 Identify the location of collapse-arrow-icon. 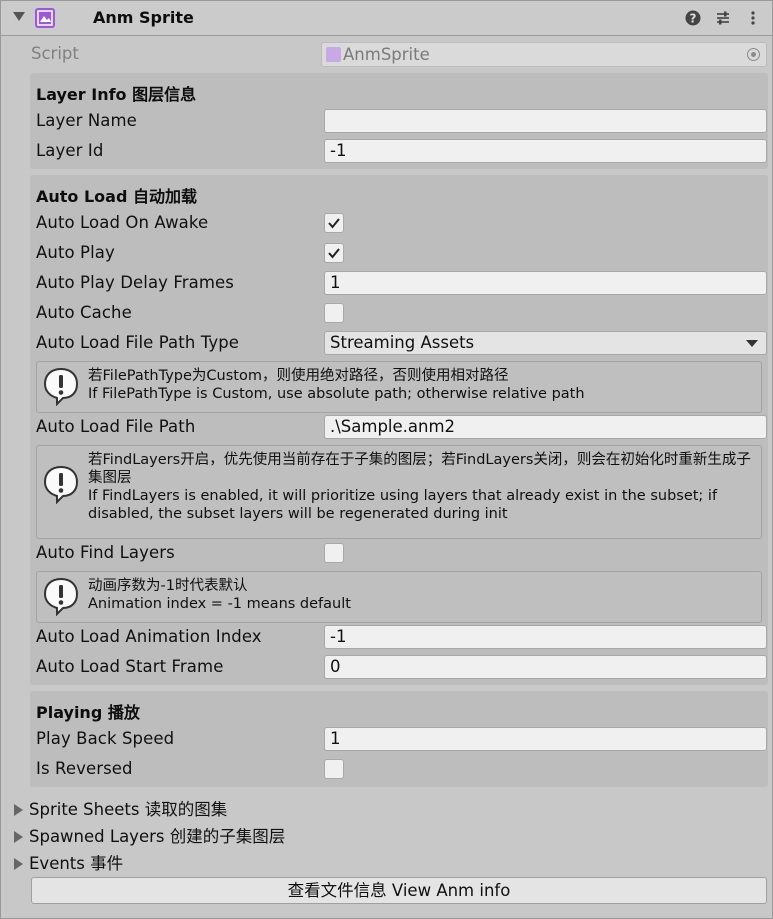
(19, 16).